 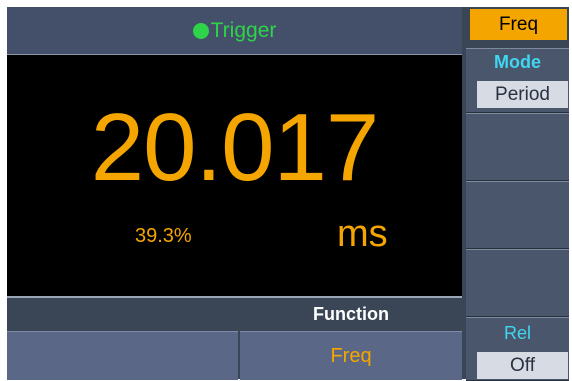 I want to click on rel-value: Off, so click(x=522, y=365).